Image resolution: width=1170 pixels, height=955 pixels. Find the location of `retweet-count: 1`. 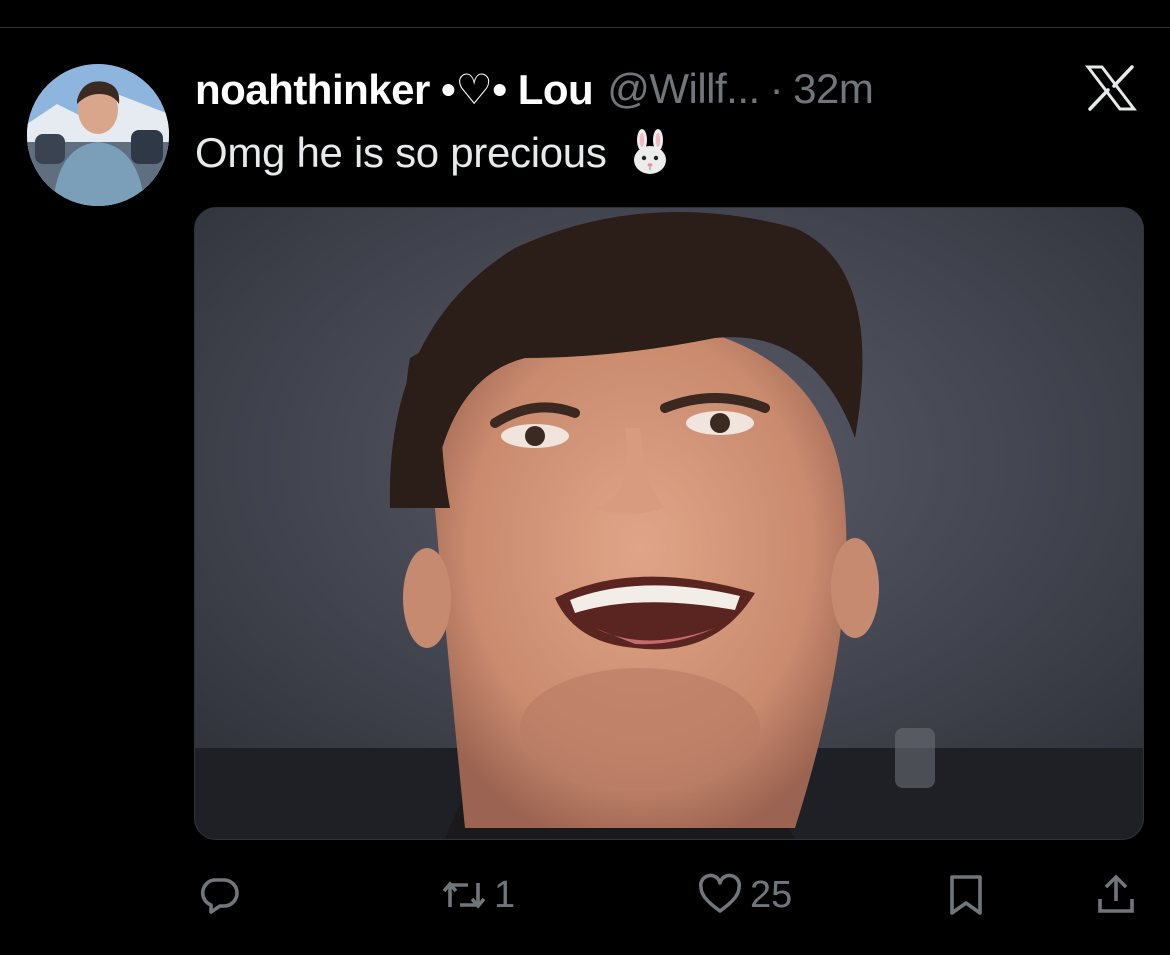

retweet-count: 1 is located at coordinates (505, 894).